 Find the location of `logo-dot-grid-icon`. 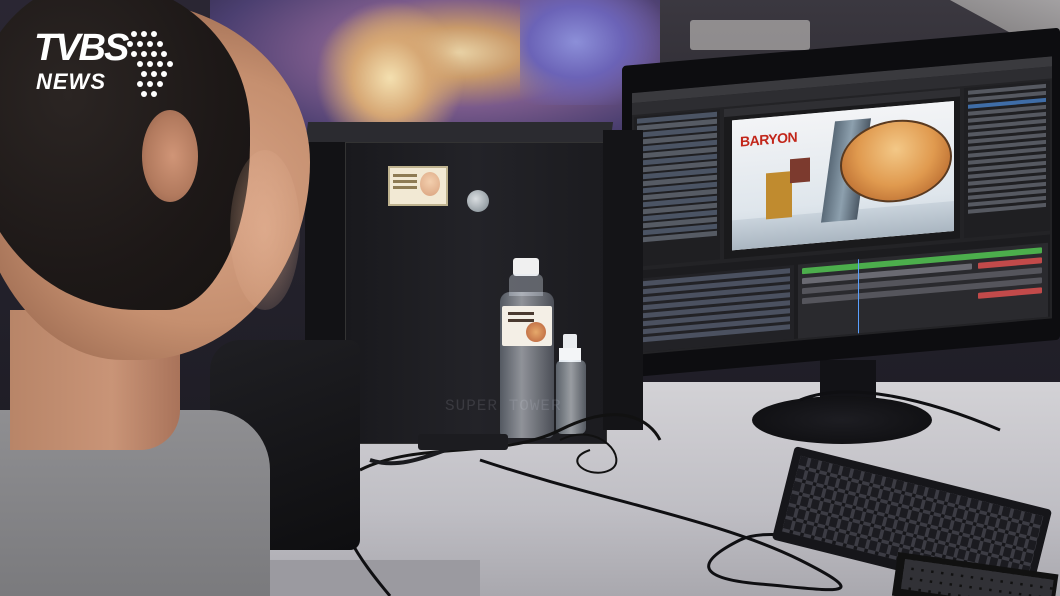

logo-dot-grid-icon is located at coordinates (150, 64).